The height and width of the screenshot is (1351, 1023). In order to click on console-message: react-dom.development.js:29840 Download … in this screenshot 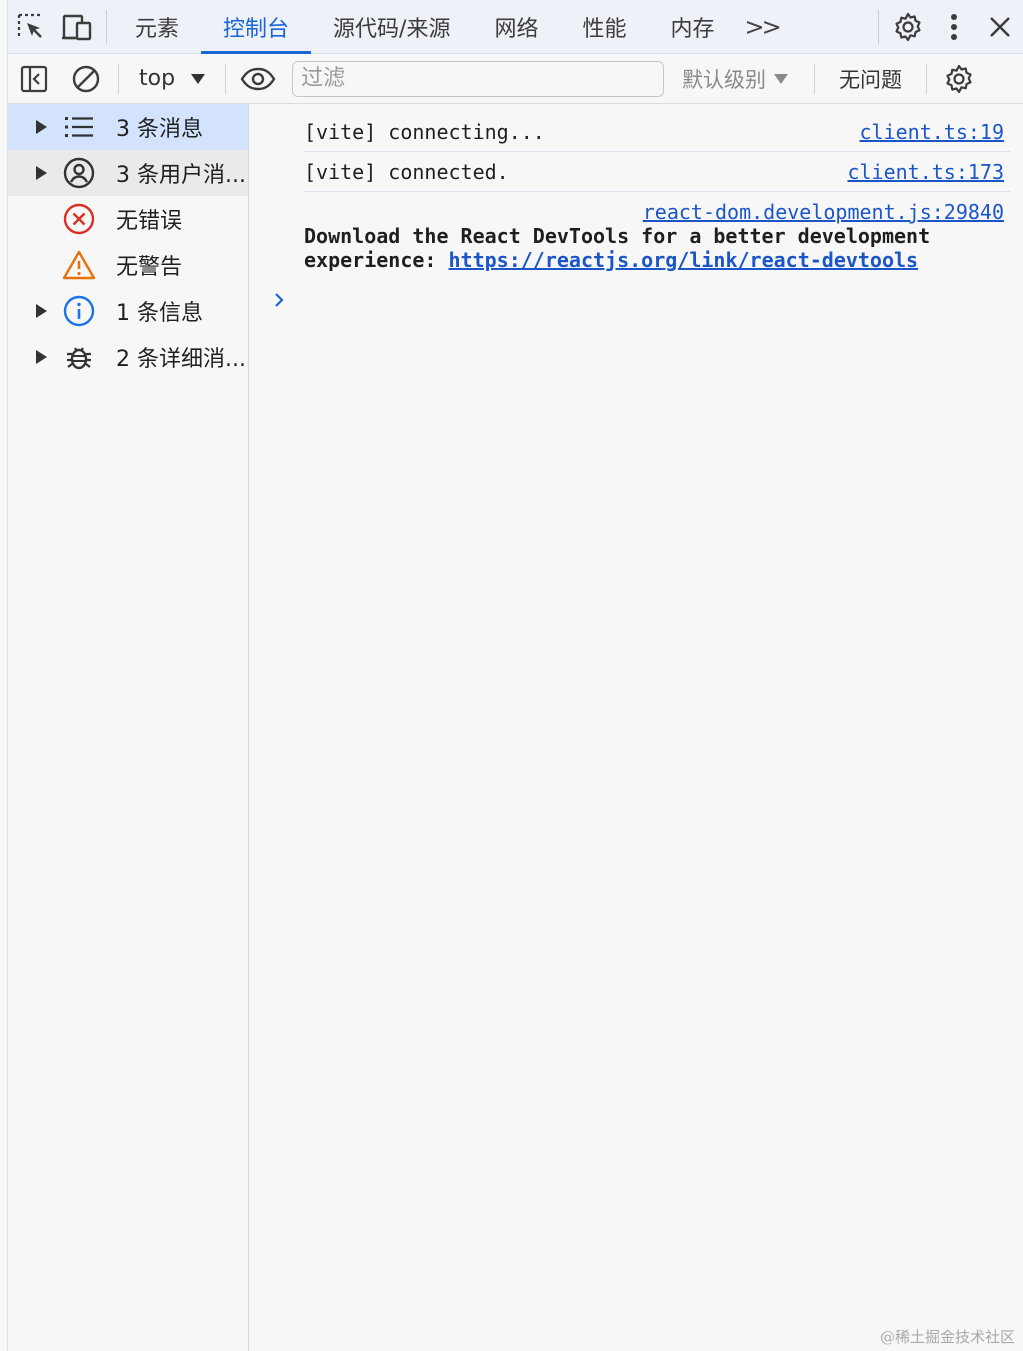, I will do `click(657, 238)`.